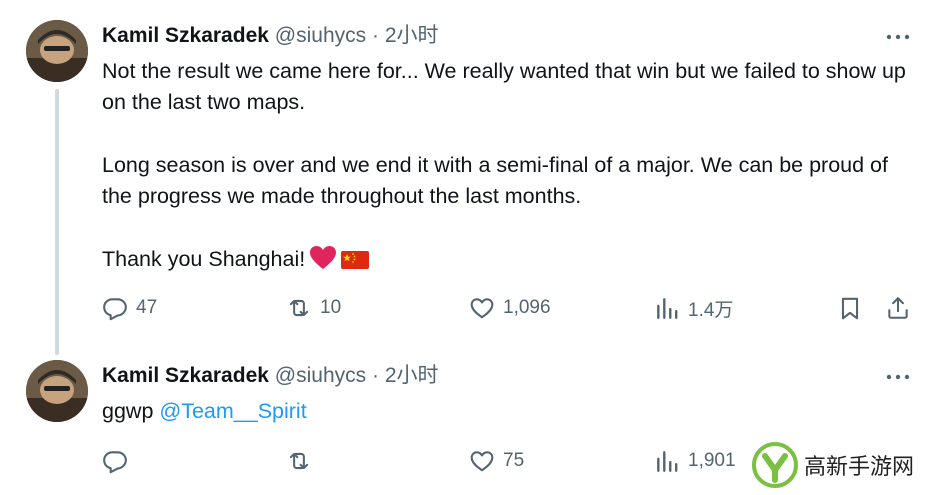 The width and height of the screenshot is (936, 495). I want to click on bookmark-button, so click(850, 308).